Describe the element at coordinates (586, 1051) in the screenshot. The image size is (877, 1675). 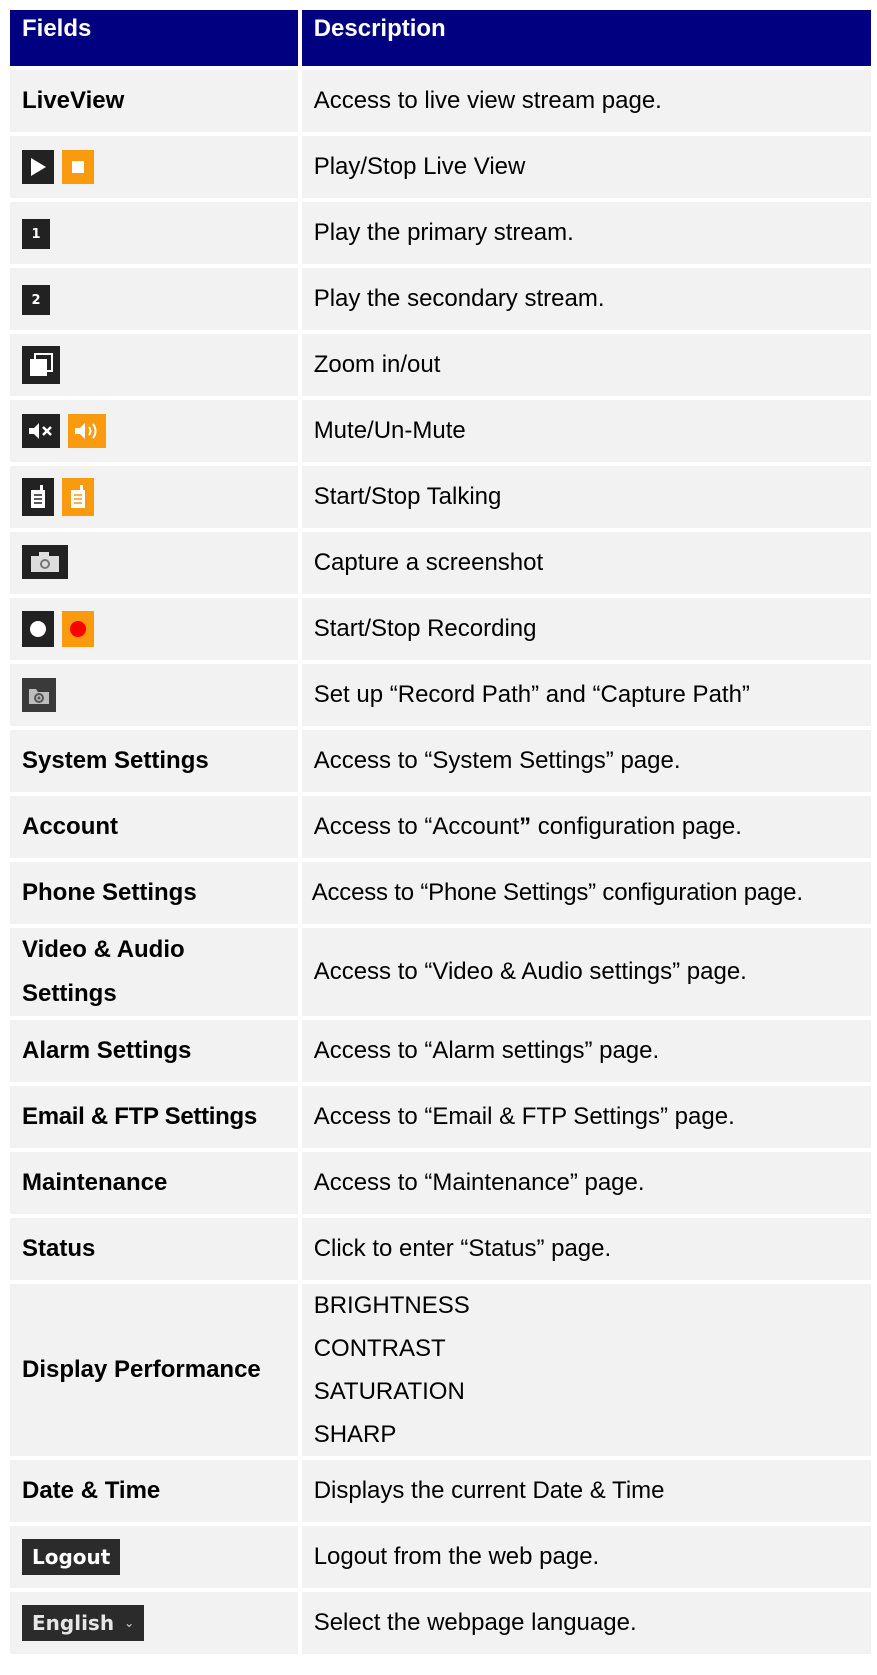
I see `desc-alarm-settings: Access to “Alarm settings” page.` at that location.